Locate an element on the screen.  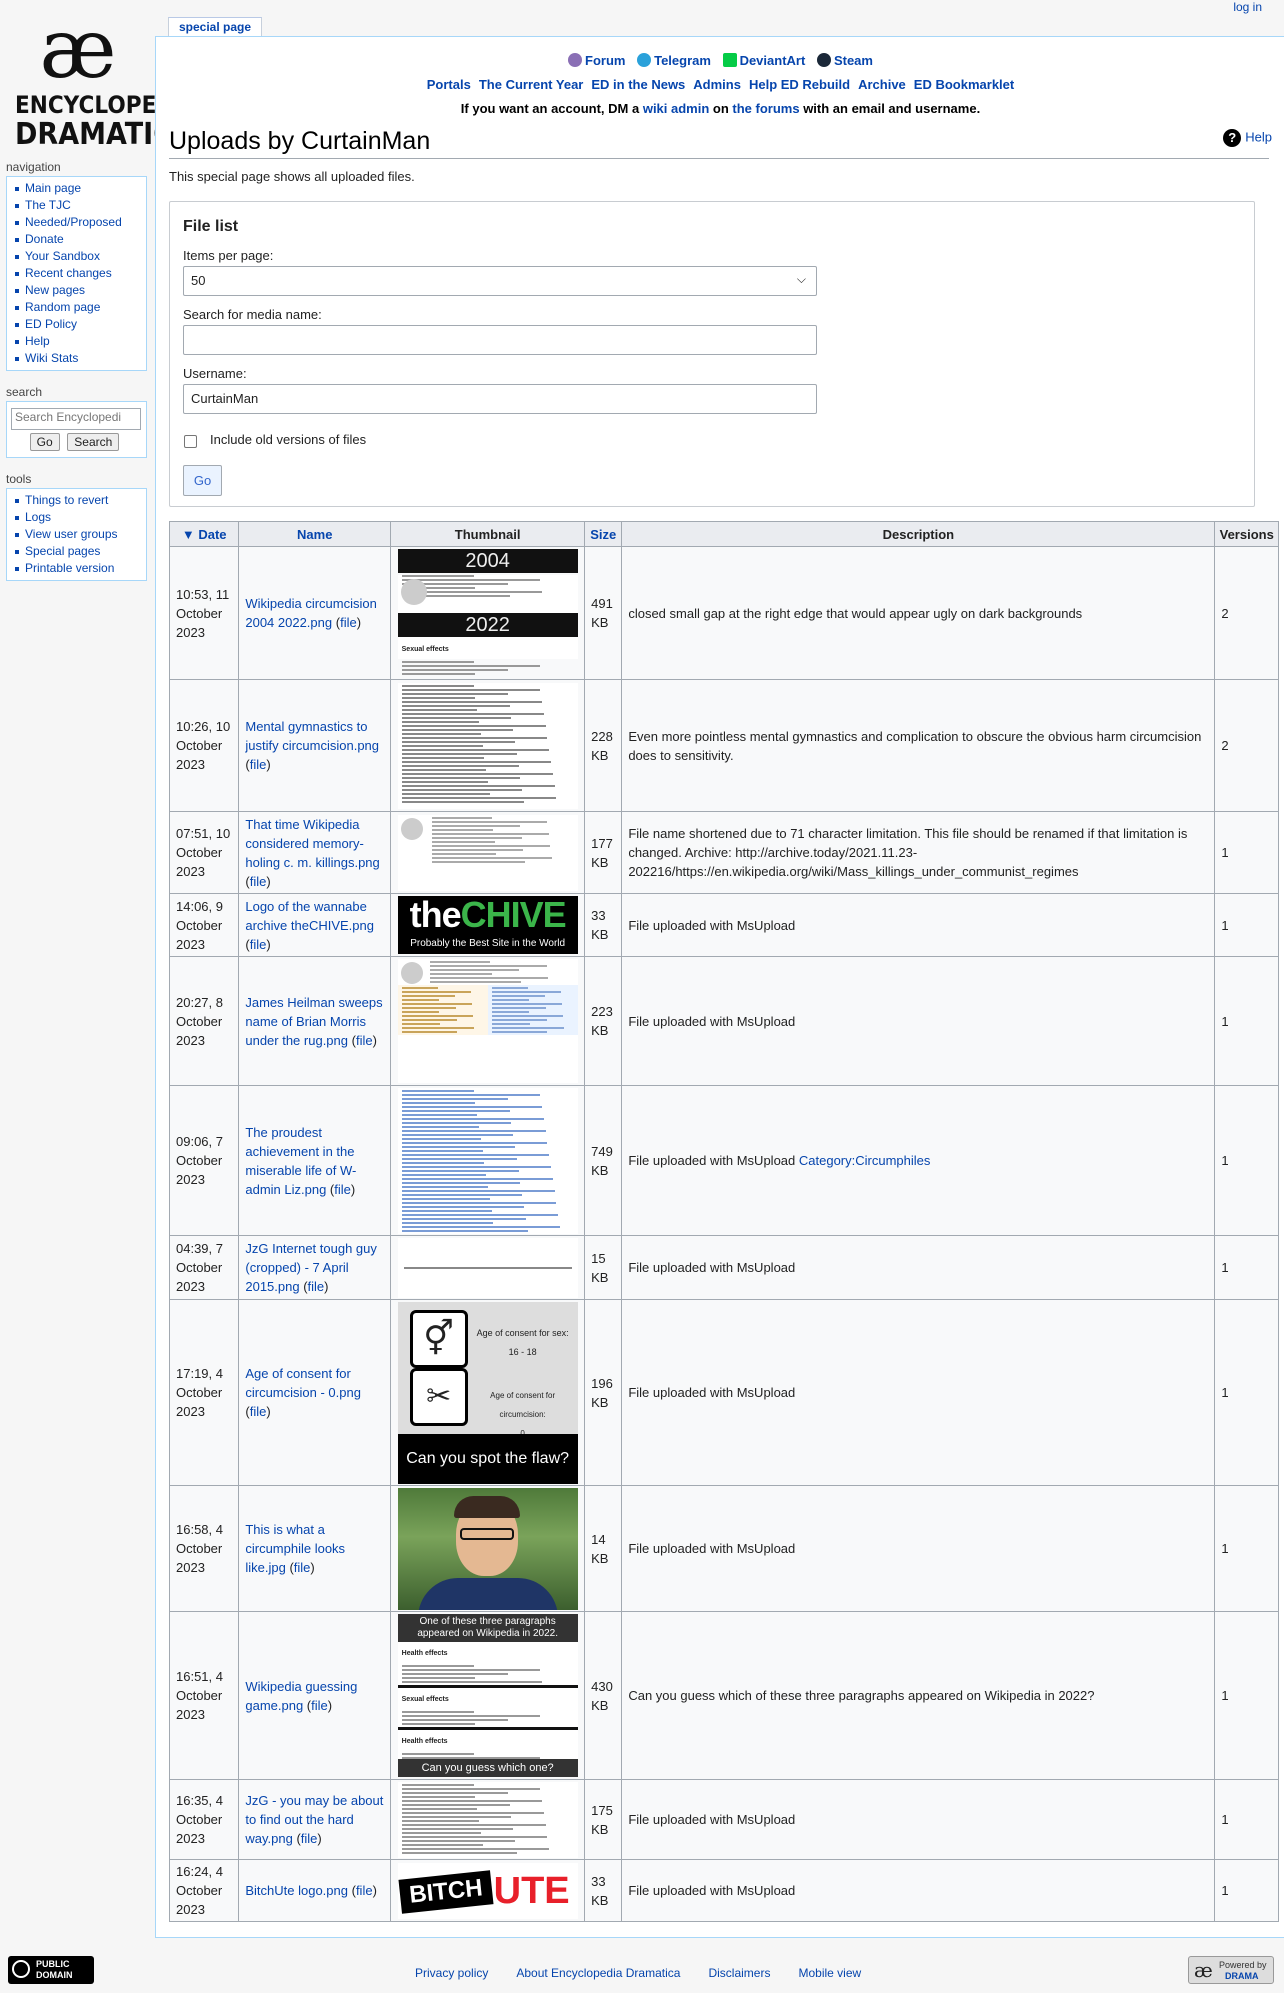
telegram-link: Telegram is located at coordinates (674, 60).